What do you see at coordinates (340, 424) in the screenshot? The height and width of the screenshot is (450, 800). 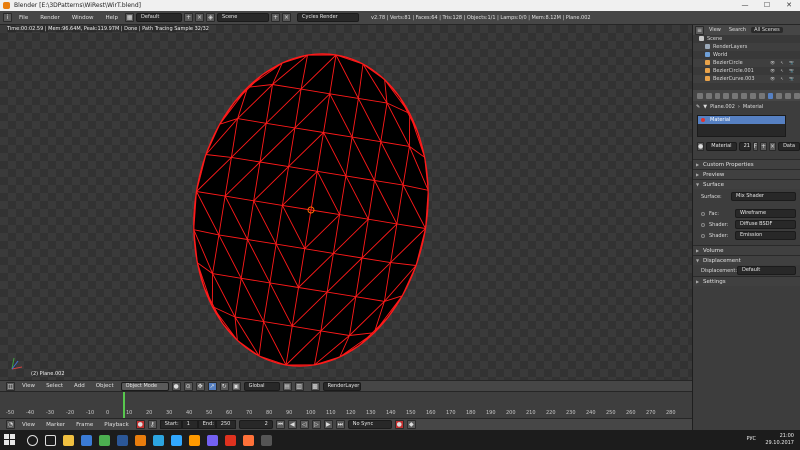 I see `jump-end-icon: ⏭` at bounding box center [340, 424].